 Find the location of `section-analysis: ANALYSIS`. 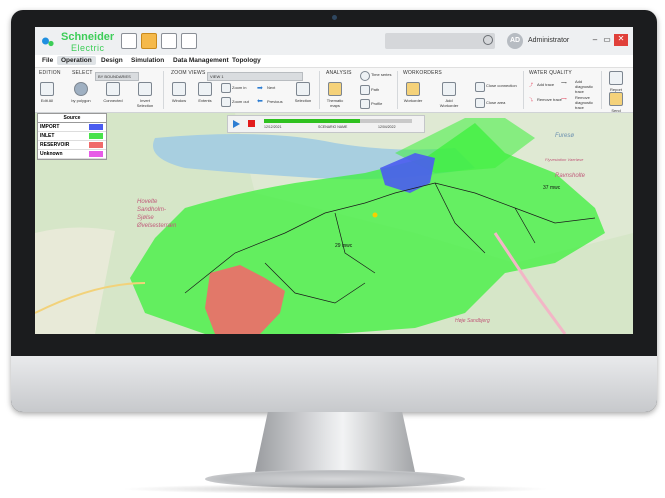

section-analysis: ANALYSIS is located at coordinates (339, 73).